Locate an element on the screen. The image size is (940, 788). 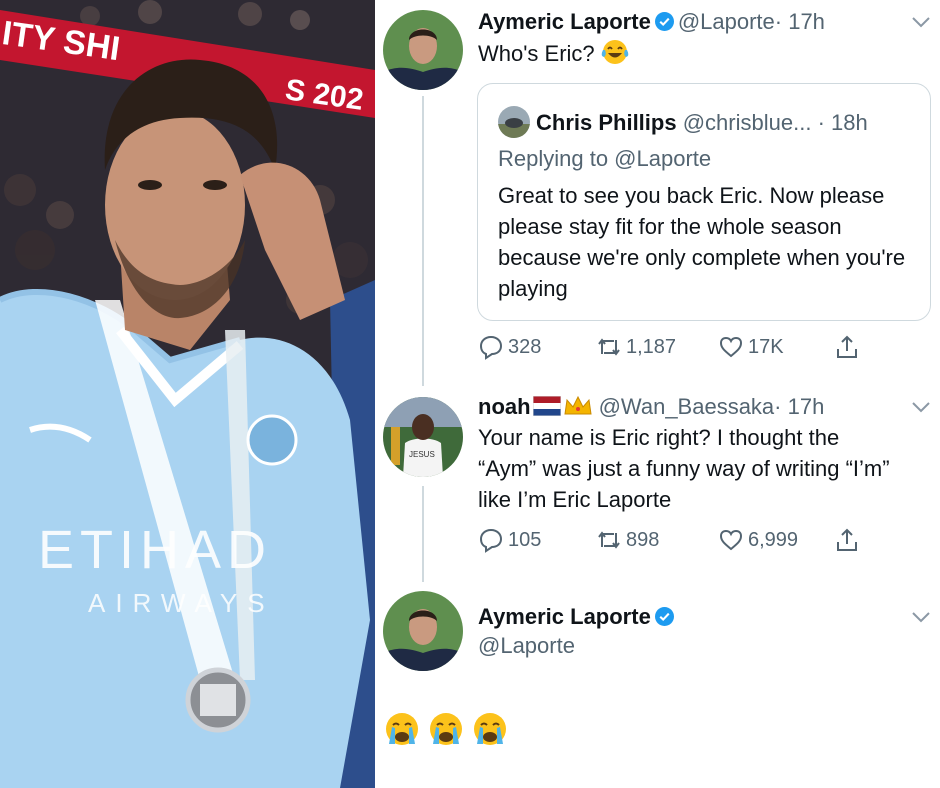
shirt-sponsor: ETIHAD is located at coordinates (155, 550).